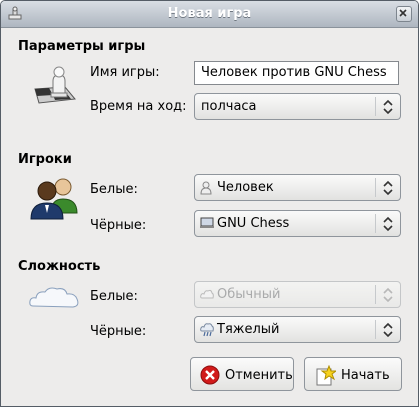  Describe the element at coordinates (118, 331) in the screenshot. I see `black-difficulty-label: Чёрные:` at that location.